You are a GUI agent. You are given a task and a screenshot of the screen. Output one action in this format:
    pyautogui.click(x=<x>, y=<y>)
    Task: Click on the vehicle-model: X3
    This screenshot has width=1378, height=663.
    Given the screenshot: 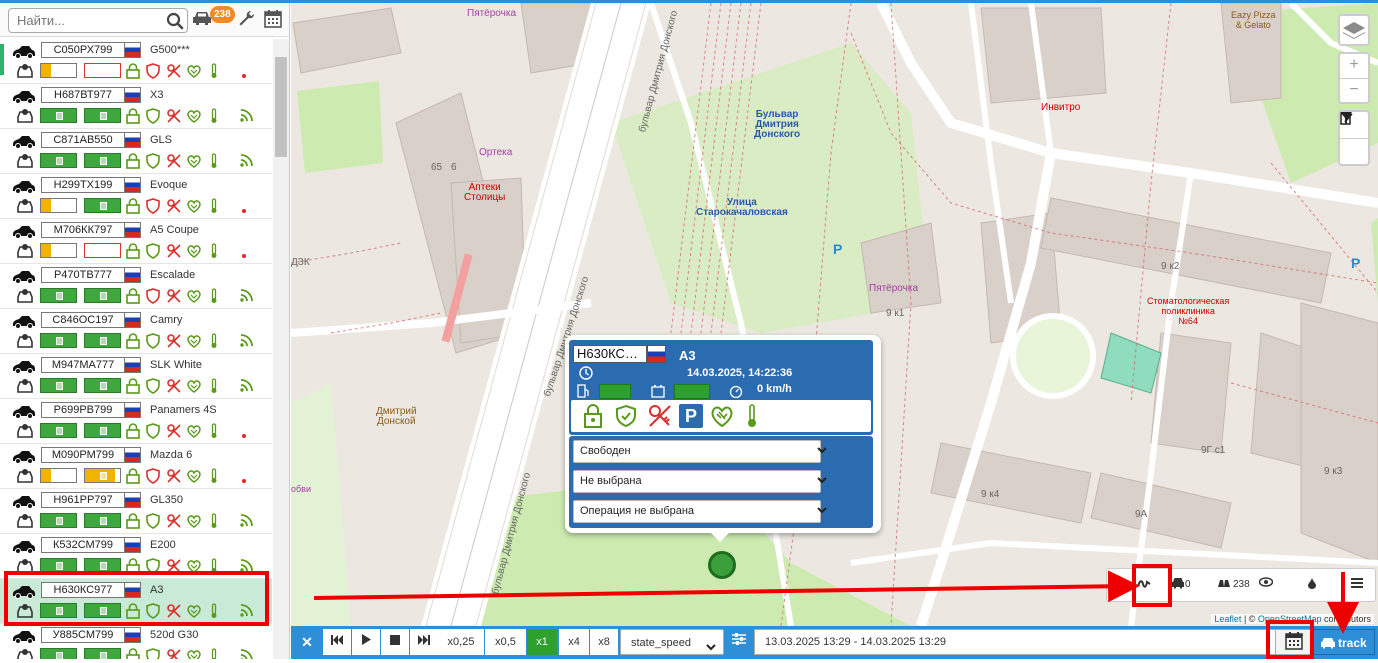 What is the action you would take?
    pyautogui.click(x=157, y=95)
    